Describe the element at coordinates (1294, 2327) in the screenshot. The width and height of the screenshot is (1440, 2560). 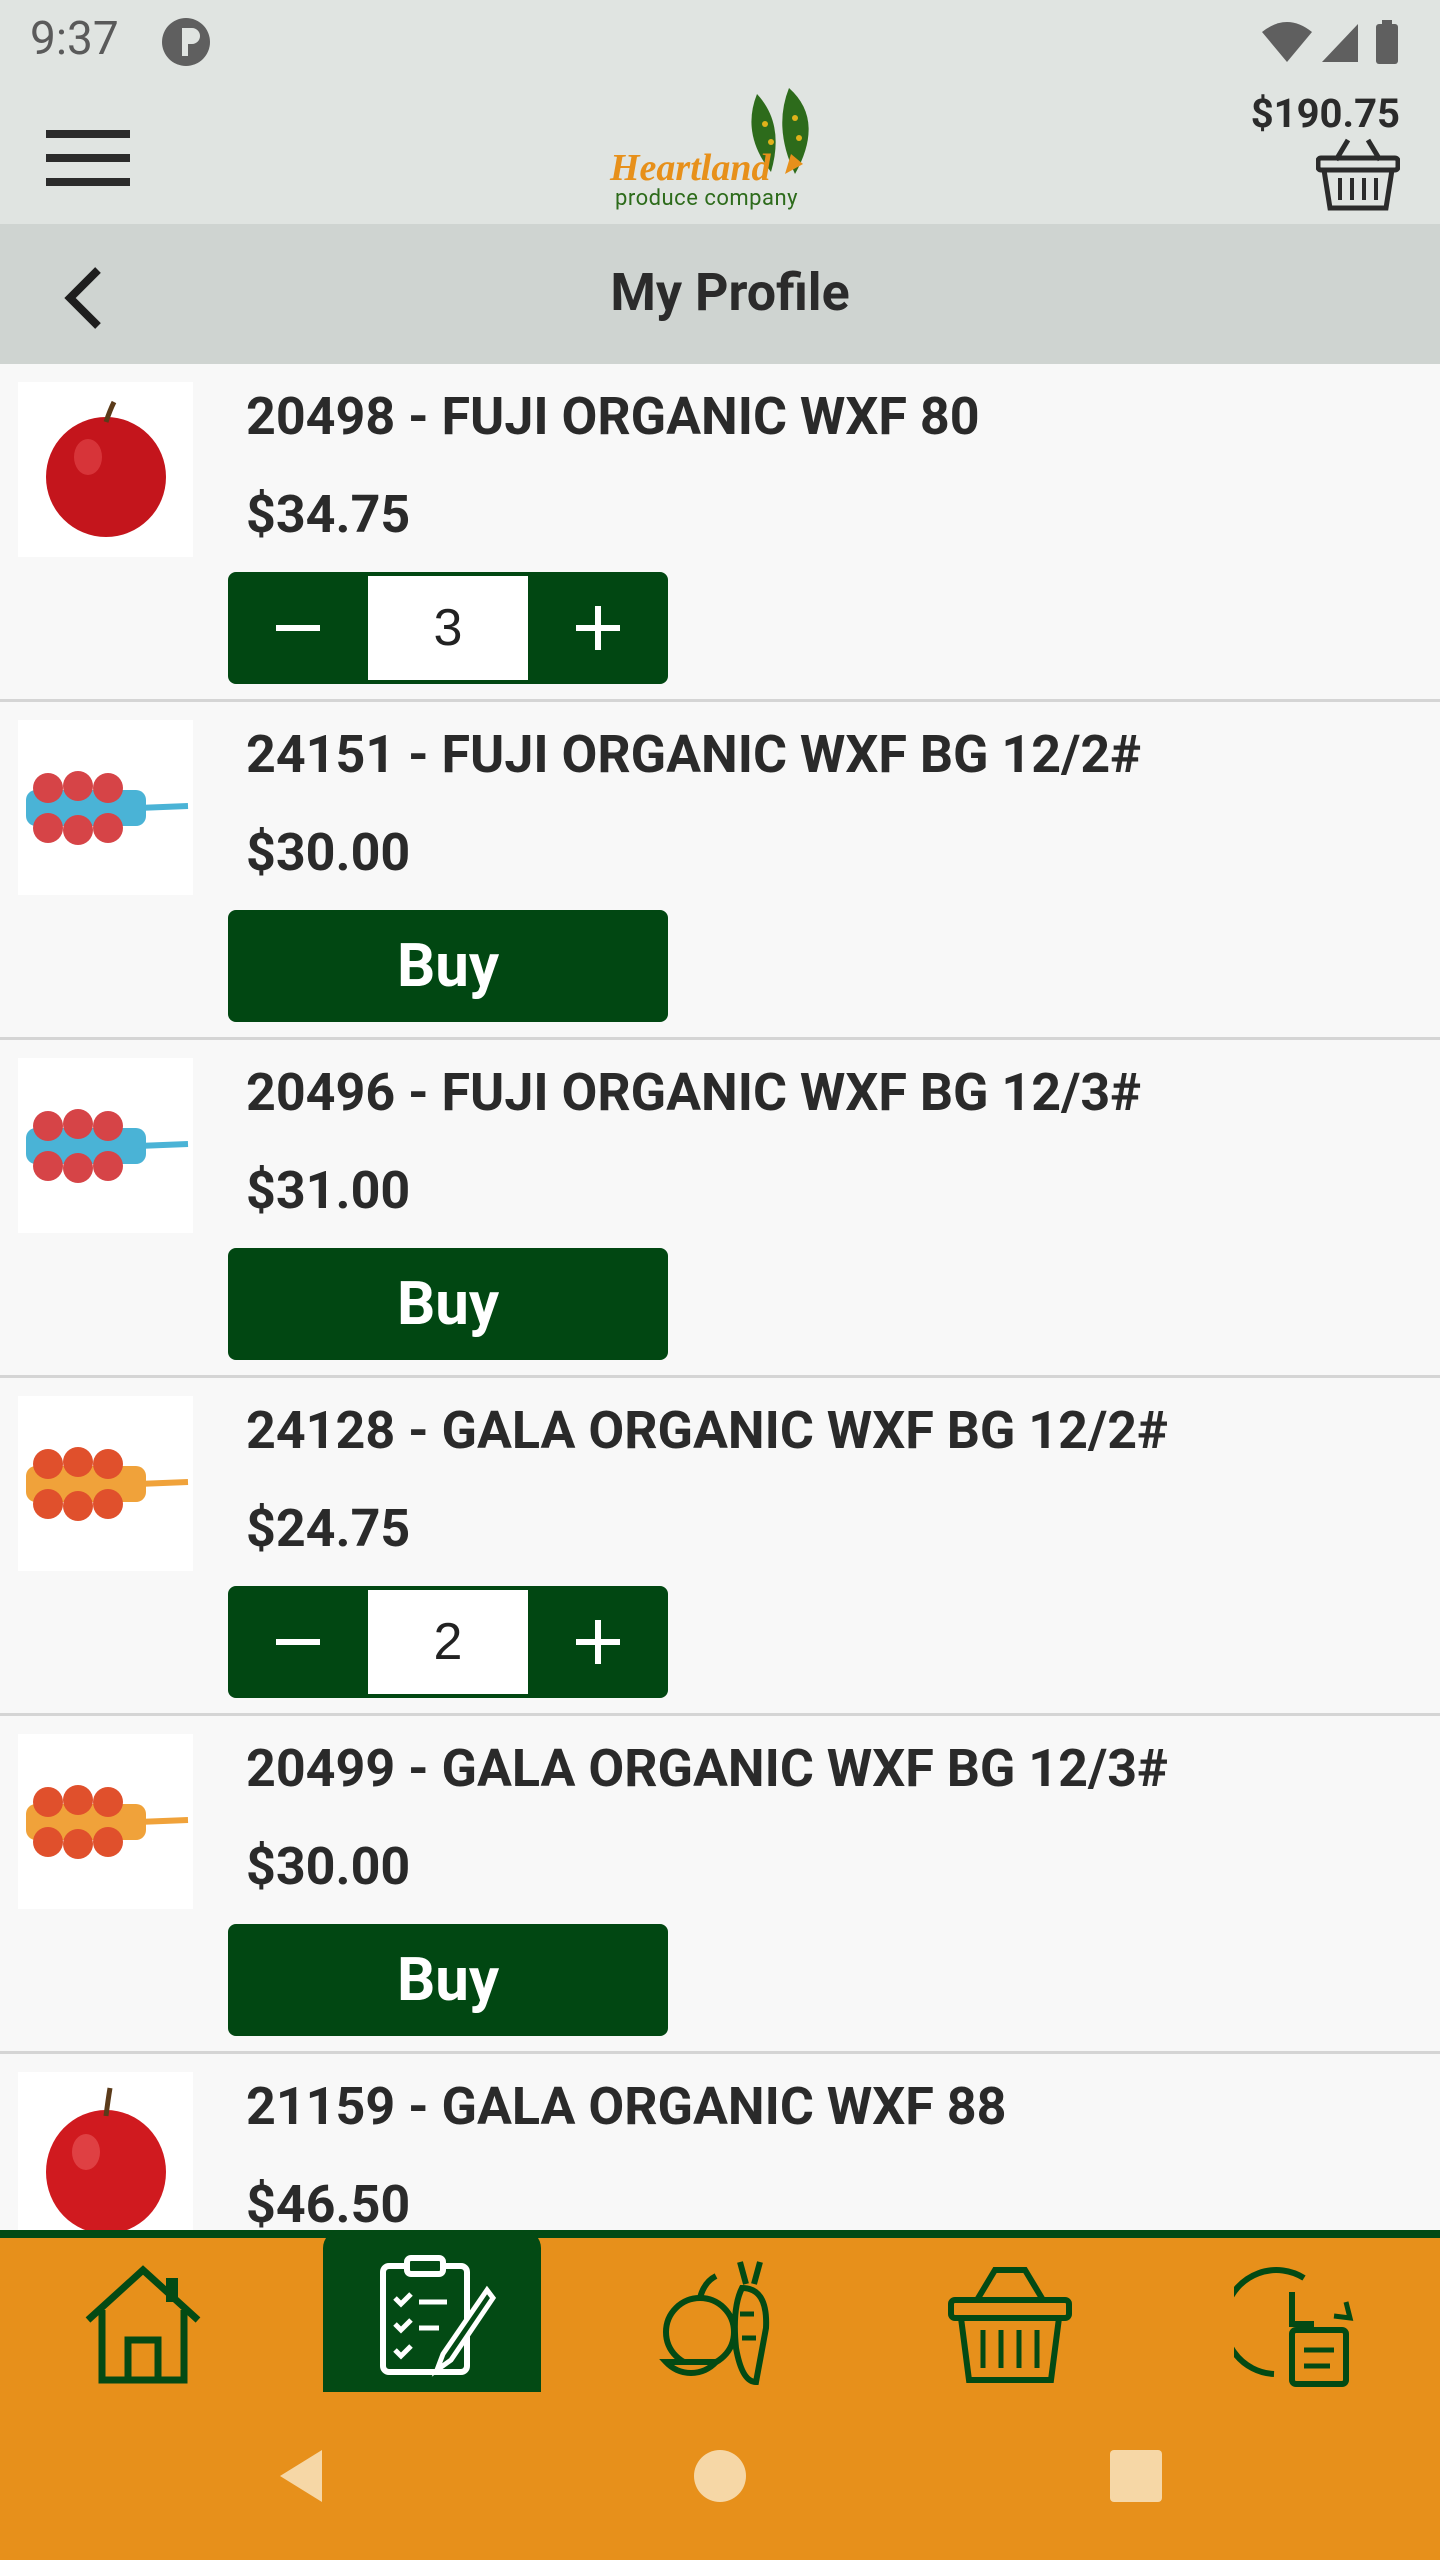
I see `order-history-icon` at that location.